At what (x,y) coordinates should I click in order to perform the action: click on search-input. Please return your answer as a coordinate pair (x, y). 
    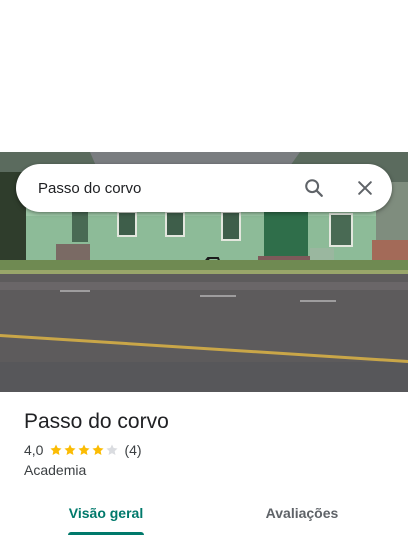
    Looking at the image, I should click on (163, 188).